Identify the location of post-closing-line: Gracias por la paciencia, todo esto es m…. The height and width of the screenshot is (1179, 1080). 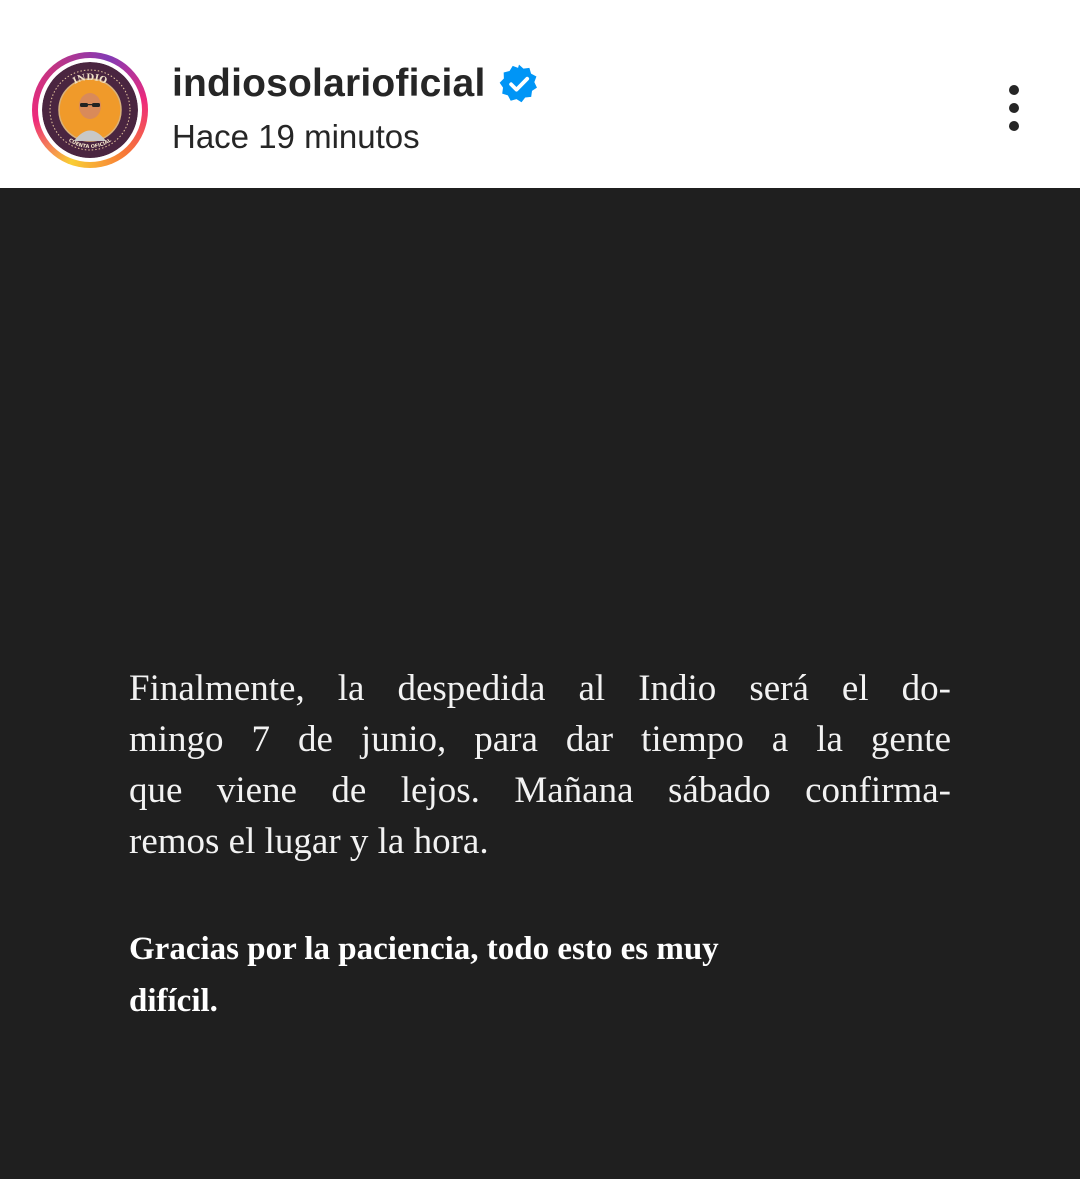
(424, 949).